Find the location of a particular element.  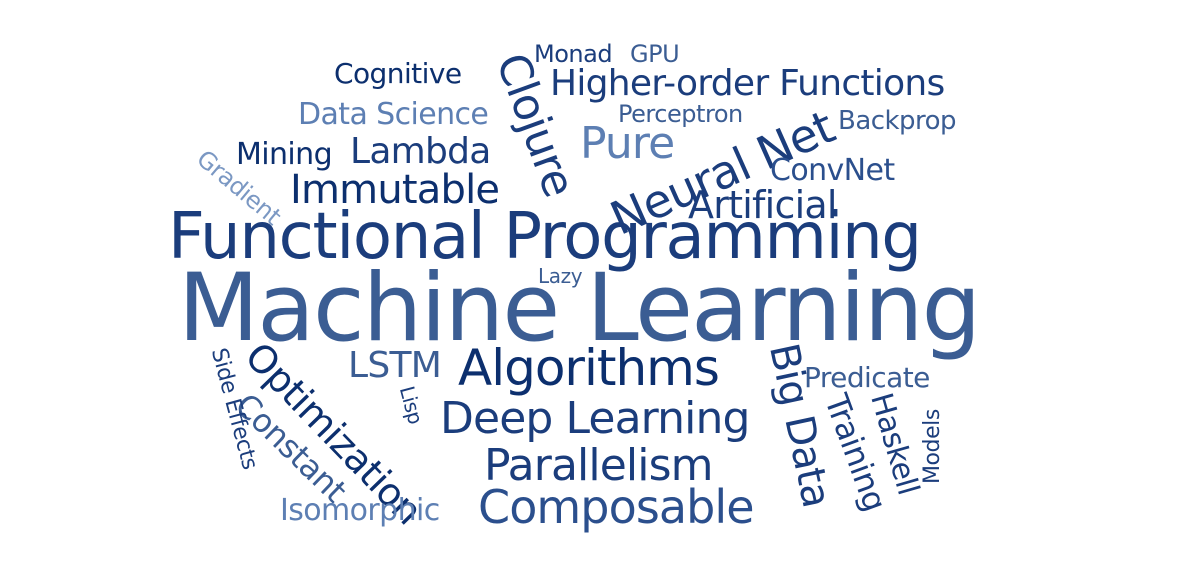

word-data-science: Data Science is located at coordinates (393, 114).